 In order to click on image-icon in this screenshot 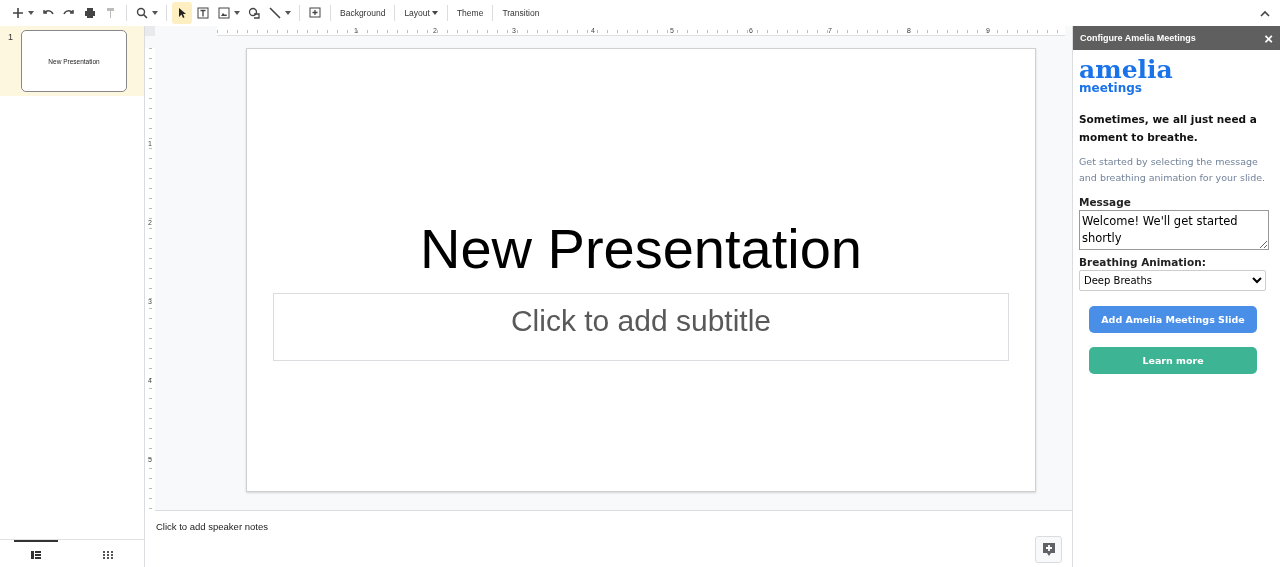, I will do `click(224, 13)`.